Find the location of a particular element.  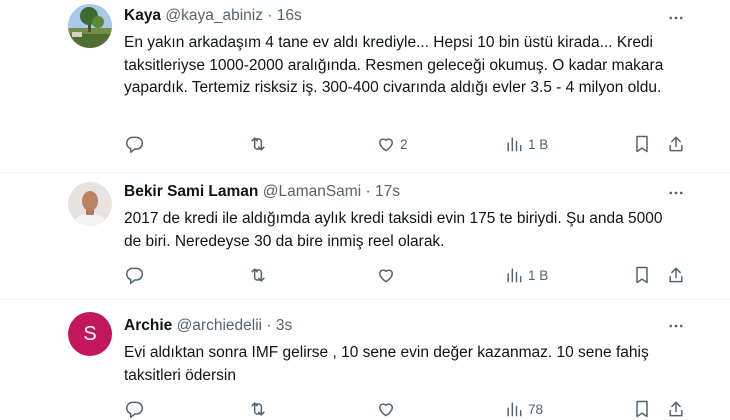

avatar-letter: S is located at coordinates (90, 333).